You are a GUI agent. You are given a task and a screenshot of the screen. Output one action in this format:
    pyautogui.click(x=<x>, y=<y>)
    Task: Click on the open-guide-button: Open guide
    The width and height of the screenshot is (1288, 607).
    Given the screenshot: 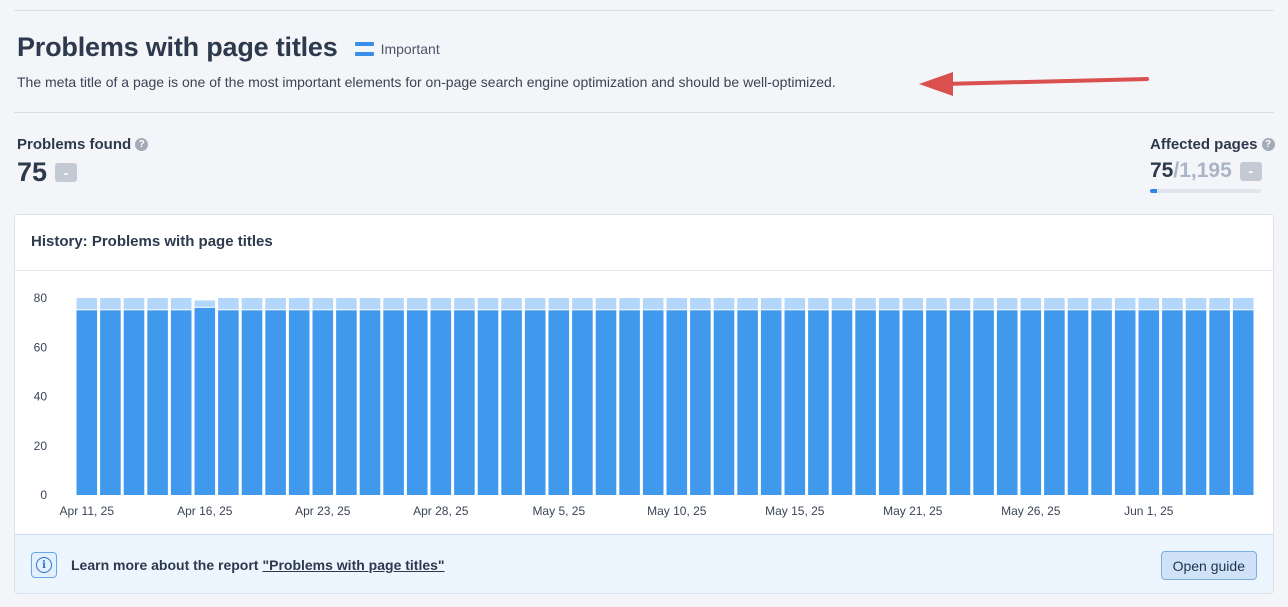 What is the action you would take?
    pyautogui.click(x=1208, y=565)
    